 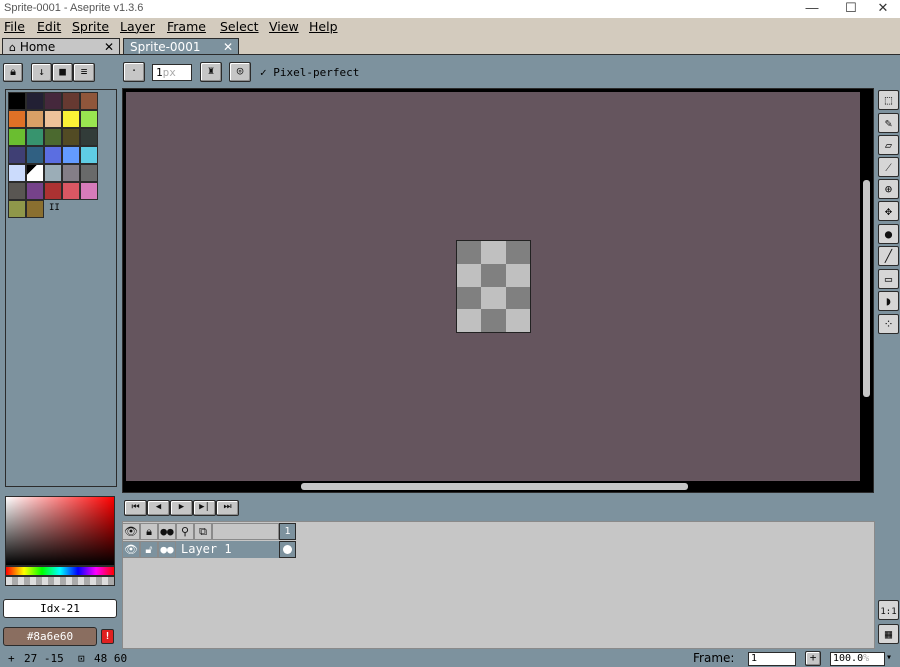 What do you see at coordinates (309, 72) in the screenshot?
I see `pixel-perfect-checkbox: ✓ Pixel-perfect` at bounding box center [309, 72].